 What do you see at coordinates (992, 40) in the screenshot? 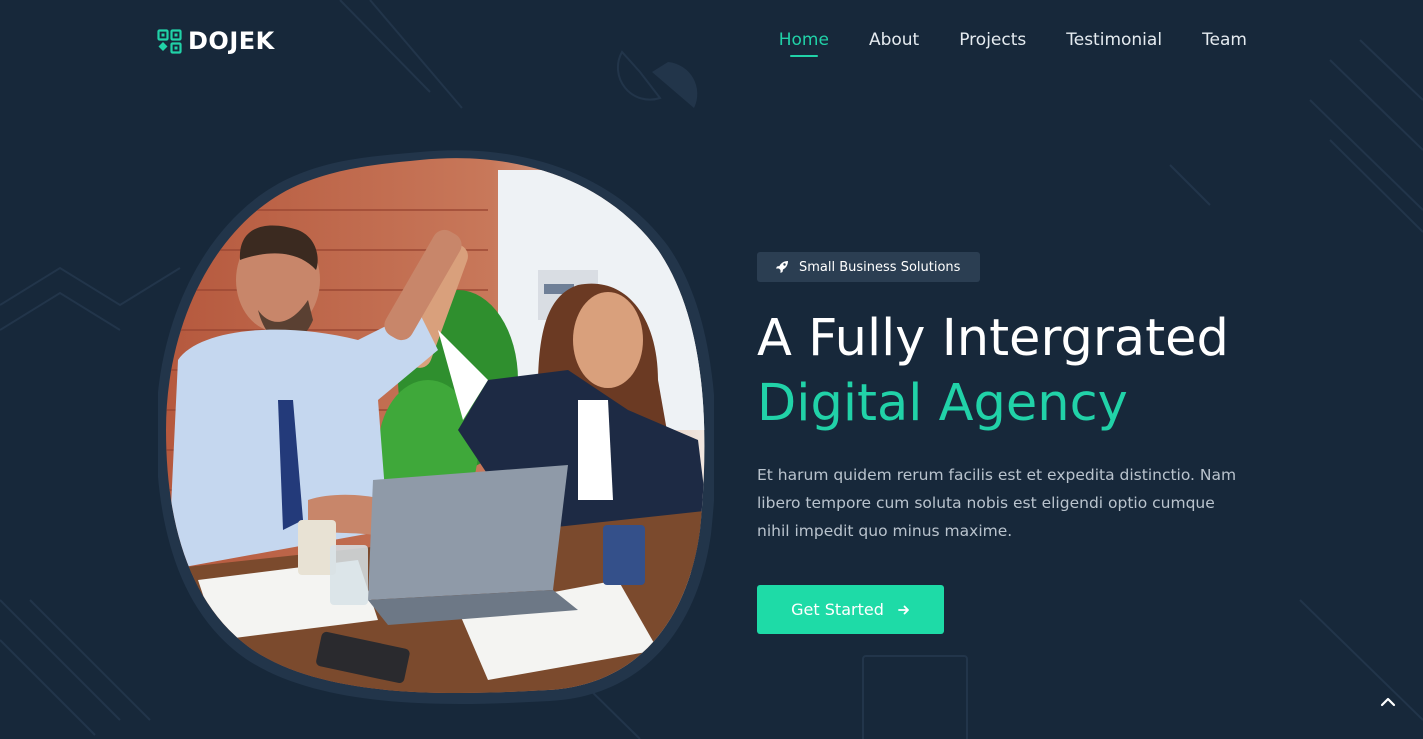
I see `nav-item-projects: Projects` at bounding box center [992, 40].